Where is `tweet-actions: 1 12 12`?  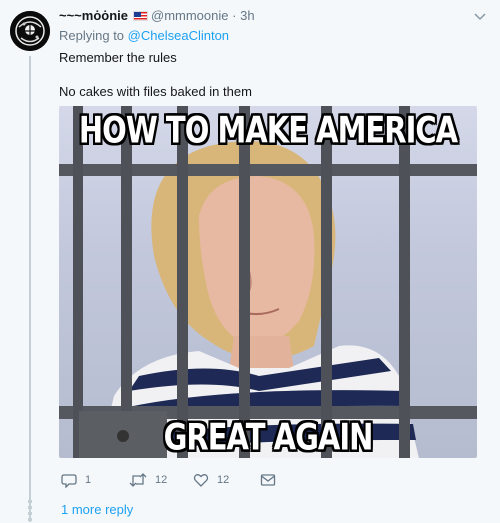
tweet-actions: 1 12 12 is located at coordinates (259, 480).